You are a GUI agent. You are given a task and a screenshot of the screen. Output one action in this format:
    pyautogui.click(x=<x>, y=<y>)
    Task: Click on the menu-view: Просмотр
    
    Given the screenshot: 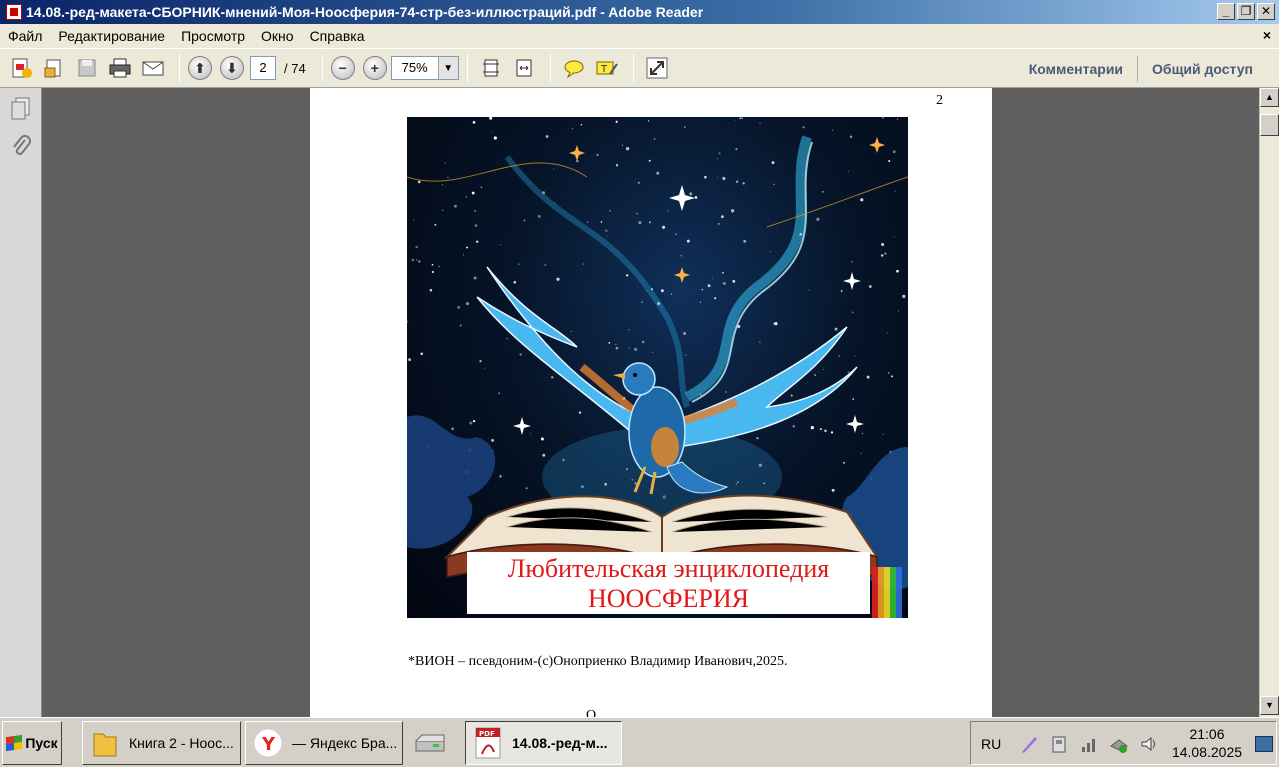 What is the action you would take?
    pyautogui.click(x=213, y=36)
    